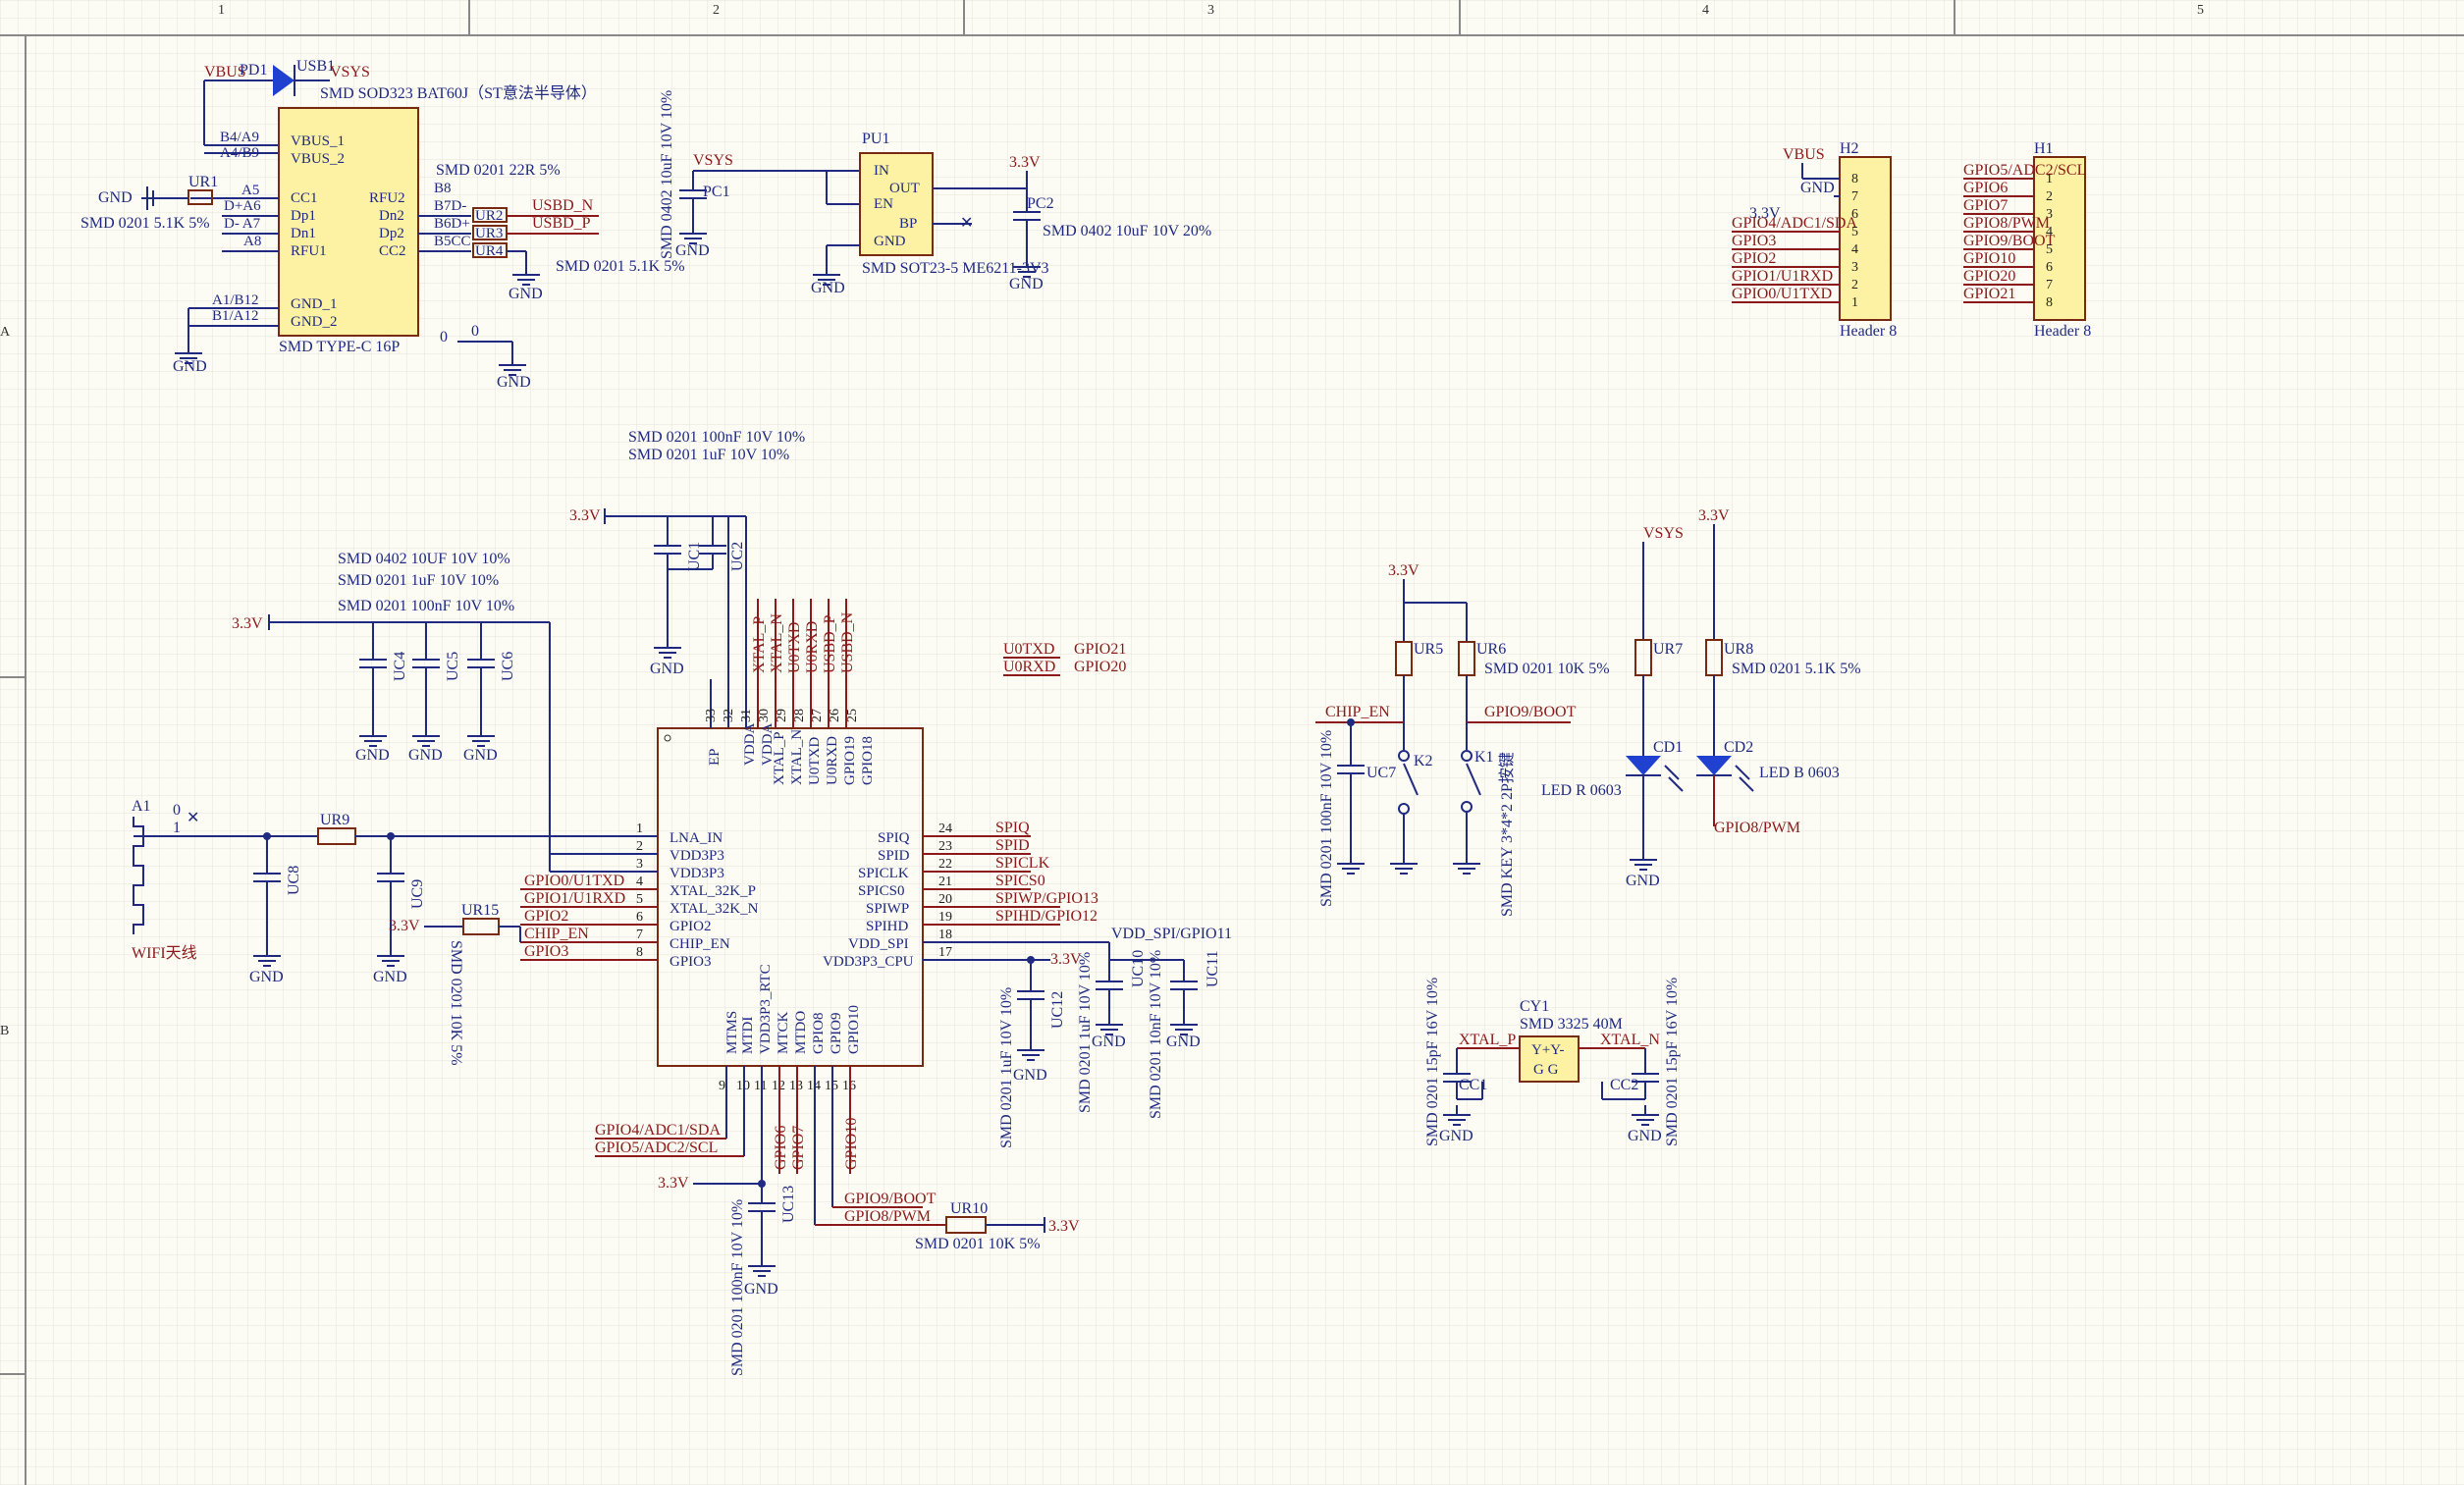  I want to click on svg-text: GPIO7, so click(798, 1148).